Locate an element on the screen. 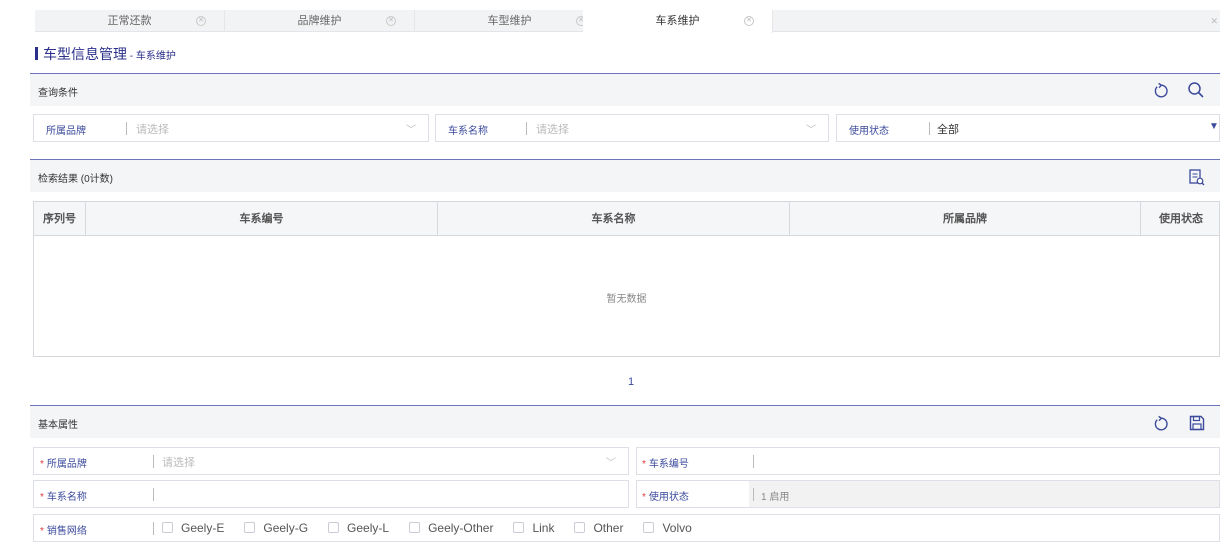  query-section-title: 查询条件 is located at coordinates (58, 93).